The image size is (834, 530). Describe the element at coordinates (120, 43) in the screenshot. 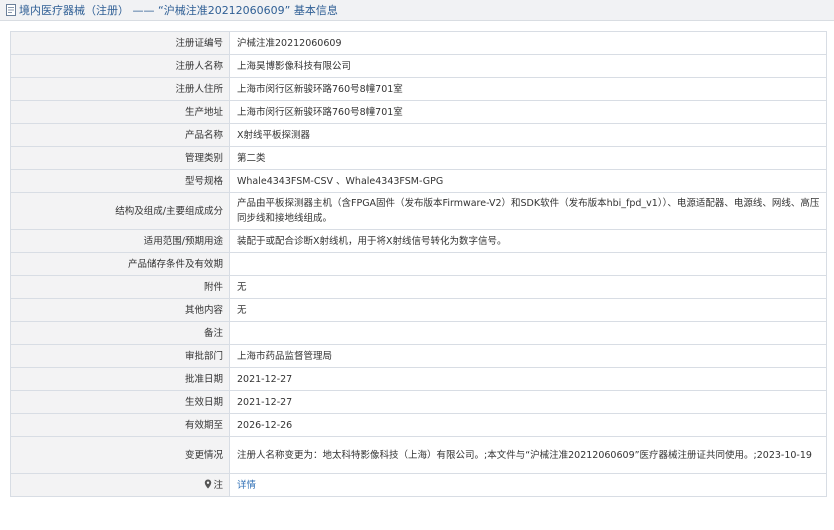

I see `field-label: 注册证编号` at that location.